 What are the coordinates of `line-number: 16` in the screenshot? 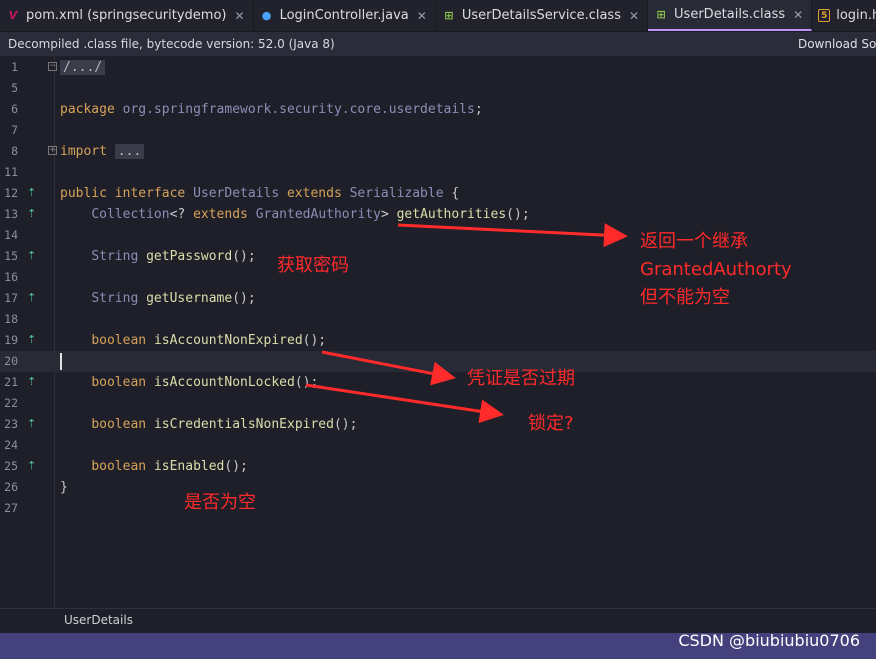 It's located at (11, 277).